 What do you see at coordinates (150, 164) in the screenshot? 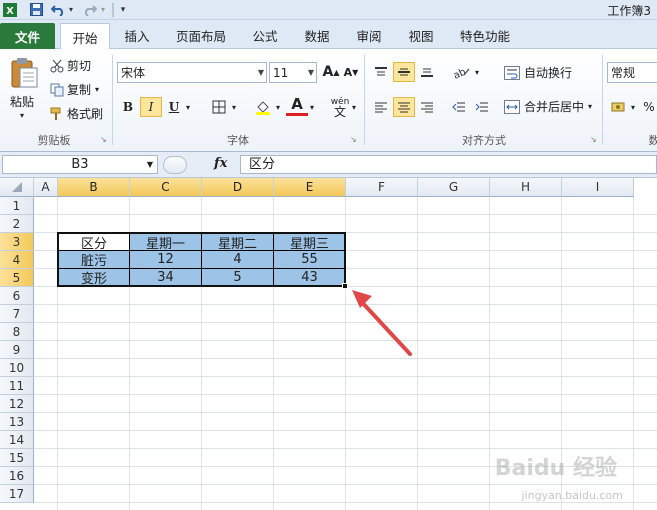
I see `chevron-down-icon: ▼` at bounding box center [150, 164].